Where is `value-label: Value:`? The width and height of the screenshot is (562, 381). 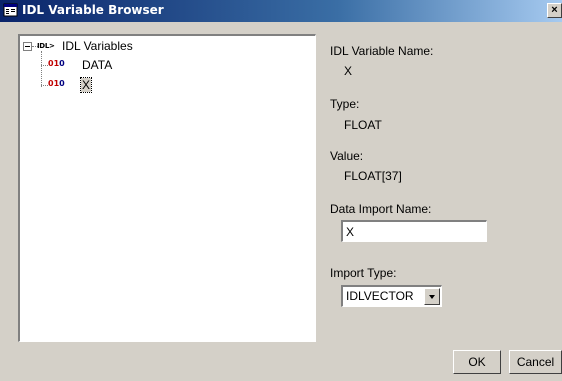
value-label: Value: is located at coordinates (347, 156).